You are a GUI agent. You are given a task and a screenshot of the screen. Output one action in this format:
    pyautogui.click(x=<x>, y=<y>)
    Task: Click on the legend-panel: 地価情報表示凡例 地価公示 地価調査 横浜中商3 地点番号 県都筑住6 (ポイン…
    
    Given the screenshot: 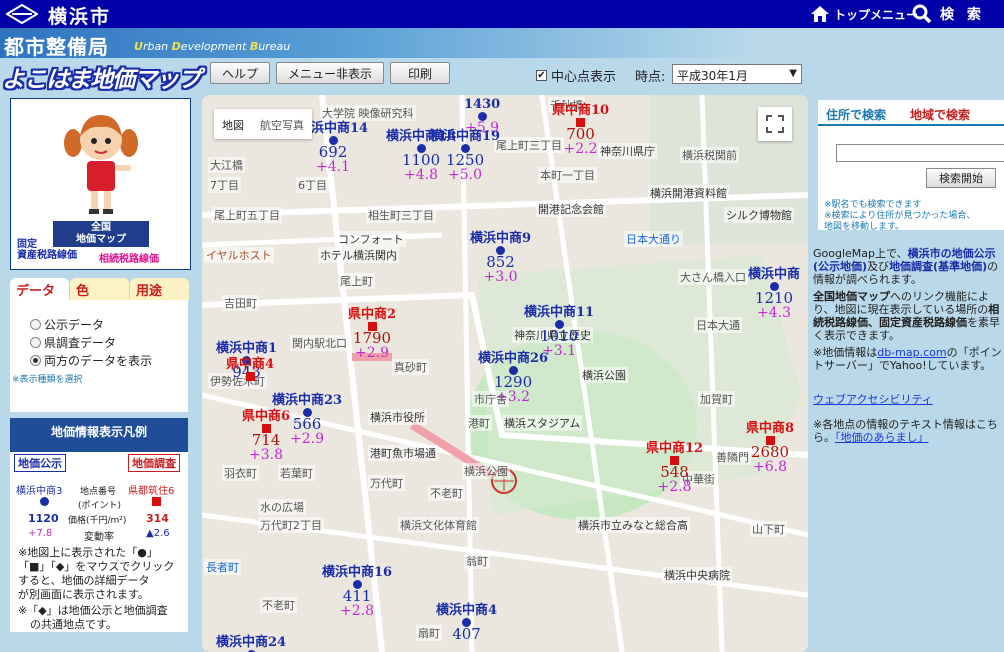 What is the action you would take?
    pyautogui.click(x=99, y=525)
    